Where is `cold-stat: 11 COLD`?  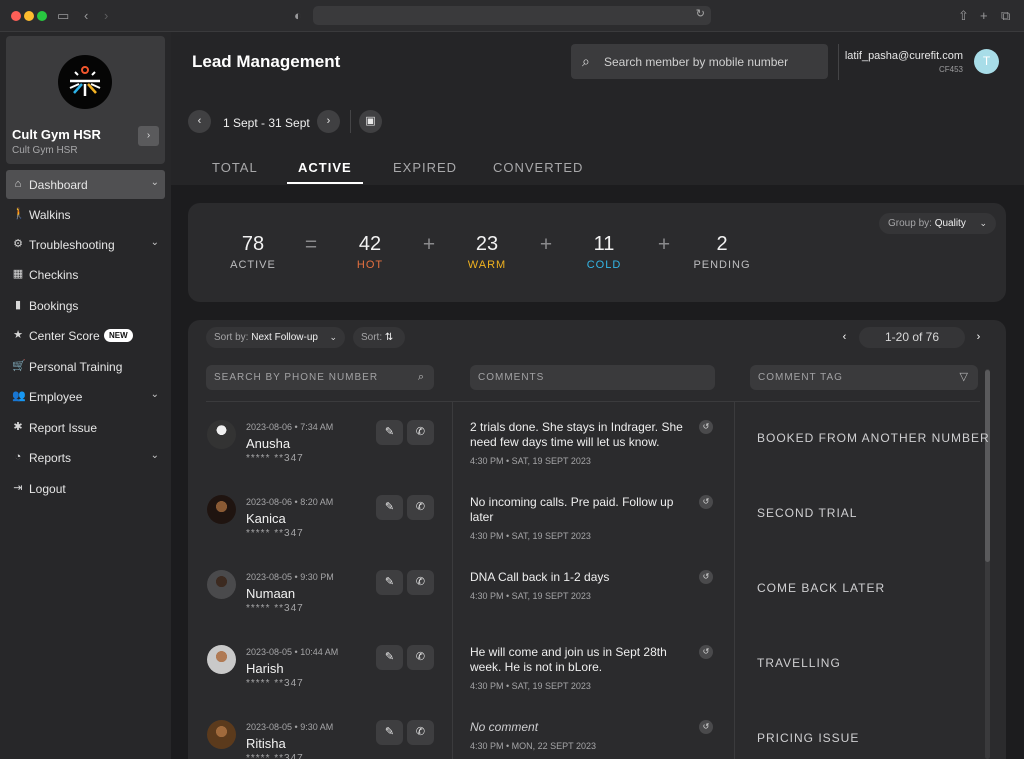 cold-stat: 11 COLD is located at coordinates (604, 252).